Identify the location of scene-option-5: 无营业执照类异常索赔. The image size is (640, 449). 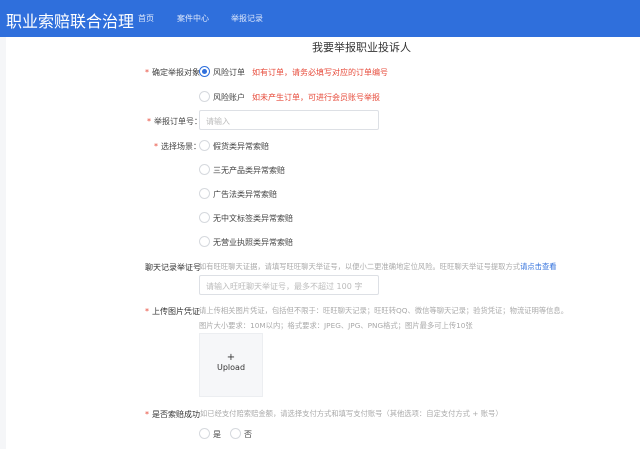
(253, 242).